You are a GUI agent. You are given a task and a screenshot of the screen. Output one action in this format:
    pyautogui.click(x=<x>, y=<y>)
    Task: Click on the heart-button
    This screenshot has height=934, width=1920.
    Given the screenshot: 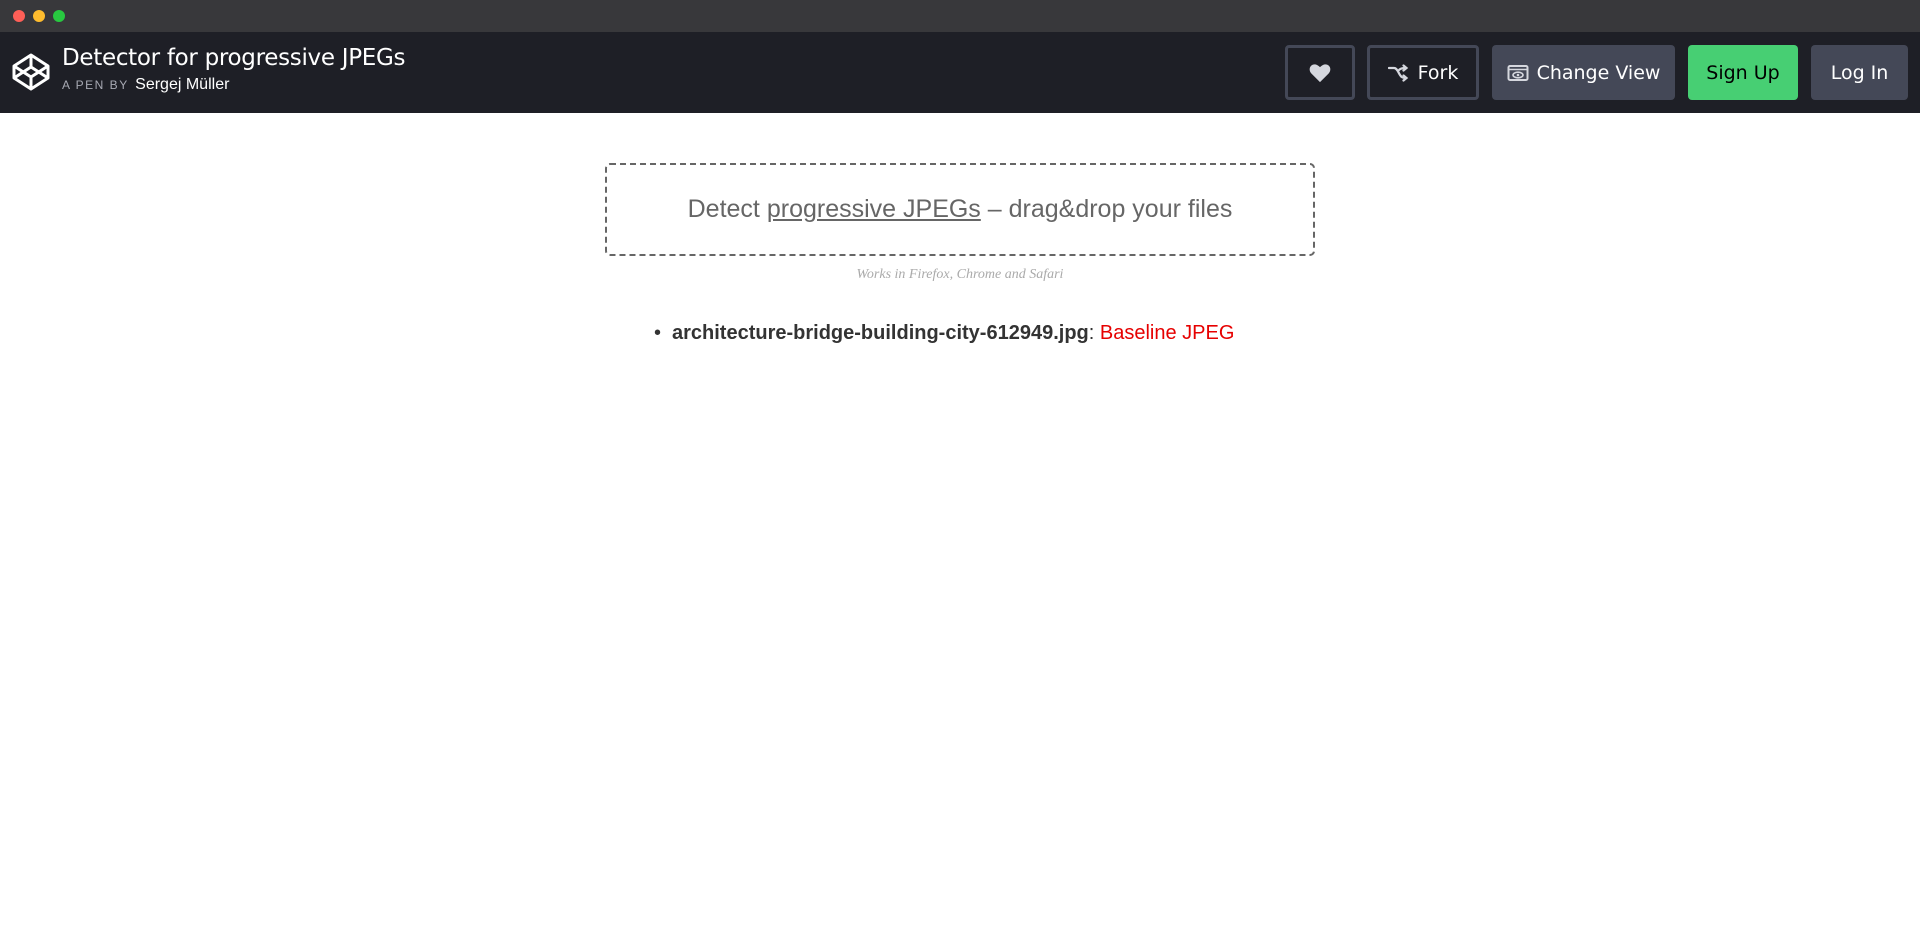 What is the action you would take?
    pyautogui.click(x=1320, y=72)
    